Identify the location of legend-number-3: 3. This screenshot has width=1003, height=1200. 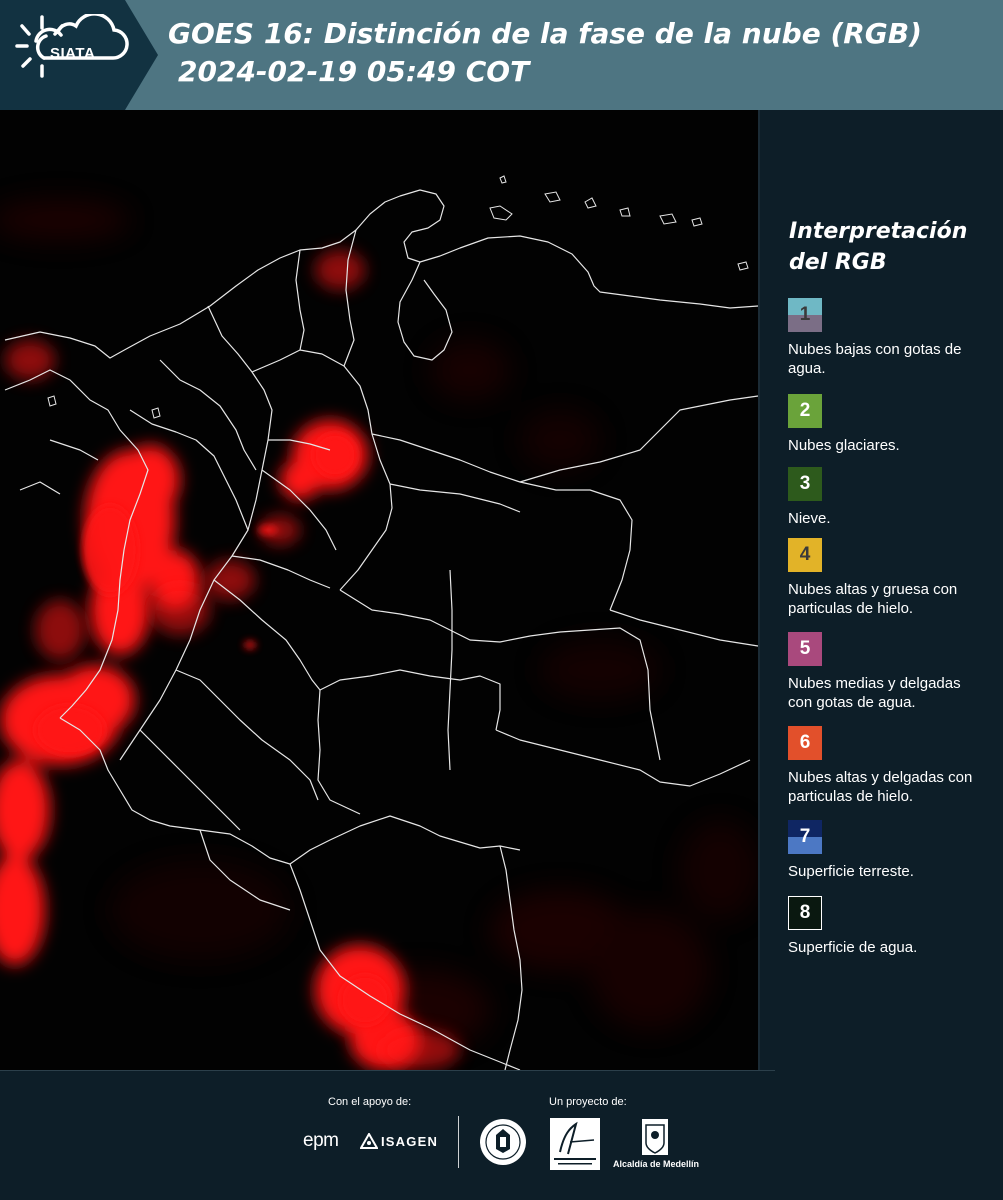
(805, 483).